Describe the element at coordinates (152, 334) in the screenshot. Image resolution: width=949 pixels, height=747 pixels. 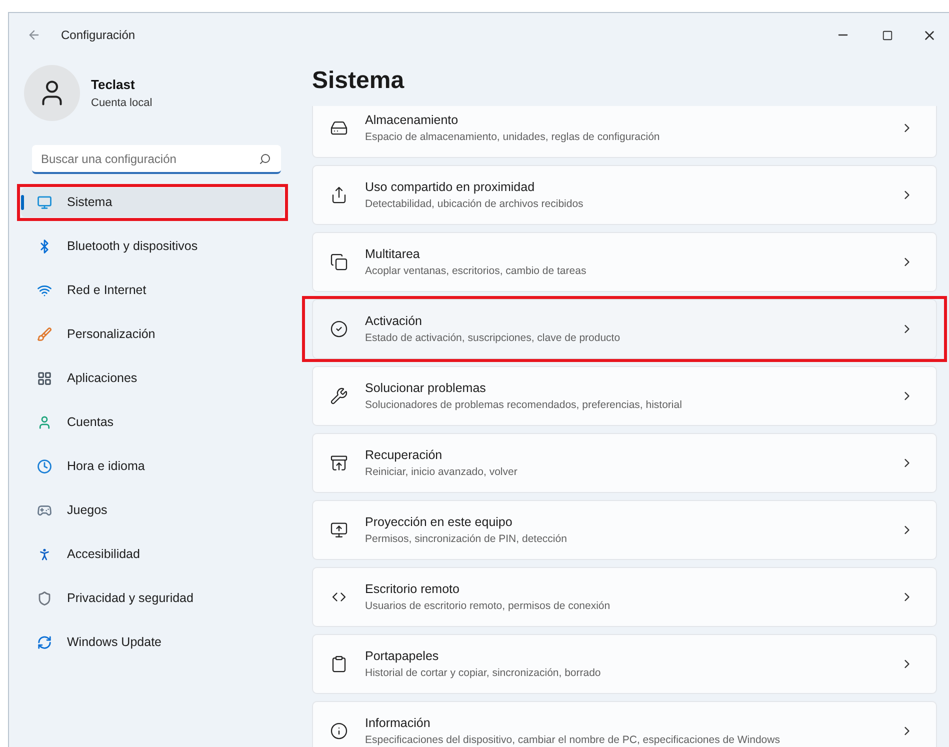
I see `sidebar-item: Personalización` at that location.